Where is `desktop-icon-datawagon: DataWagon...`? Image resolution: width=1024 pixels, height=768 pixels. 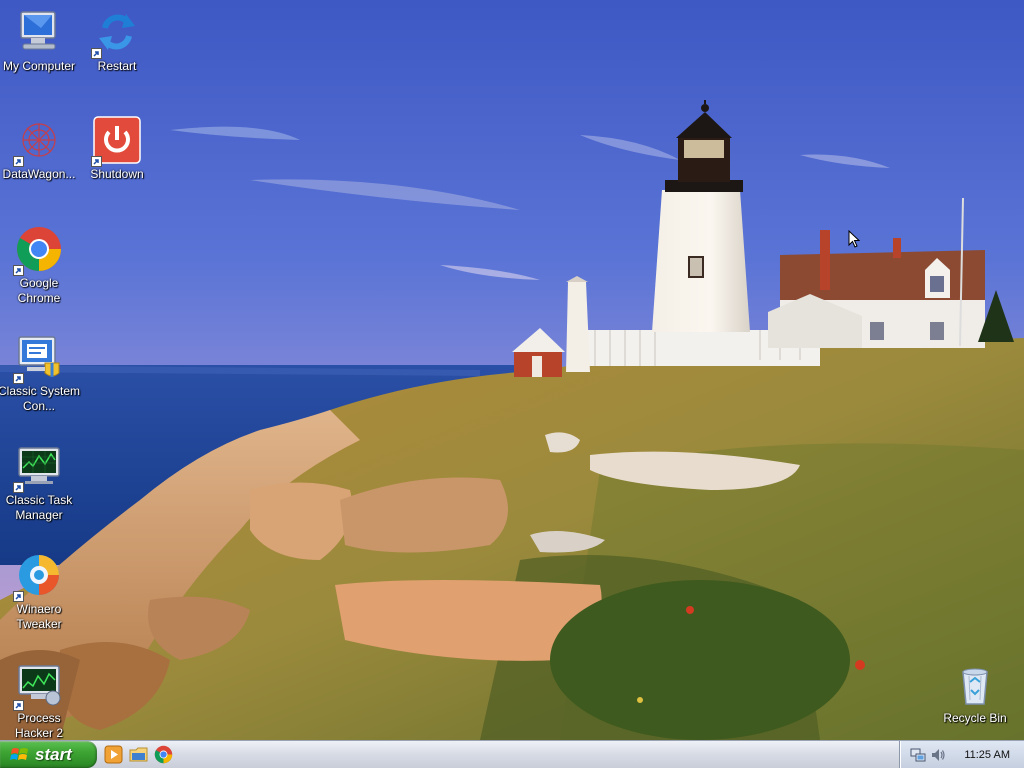
desktop-icon-datawagon: DataWagon... is located at coordinates (40, 149).